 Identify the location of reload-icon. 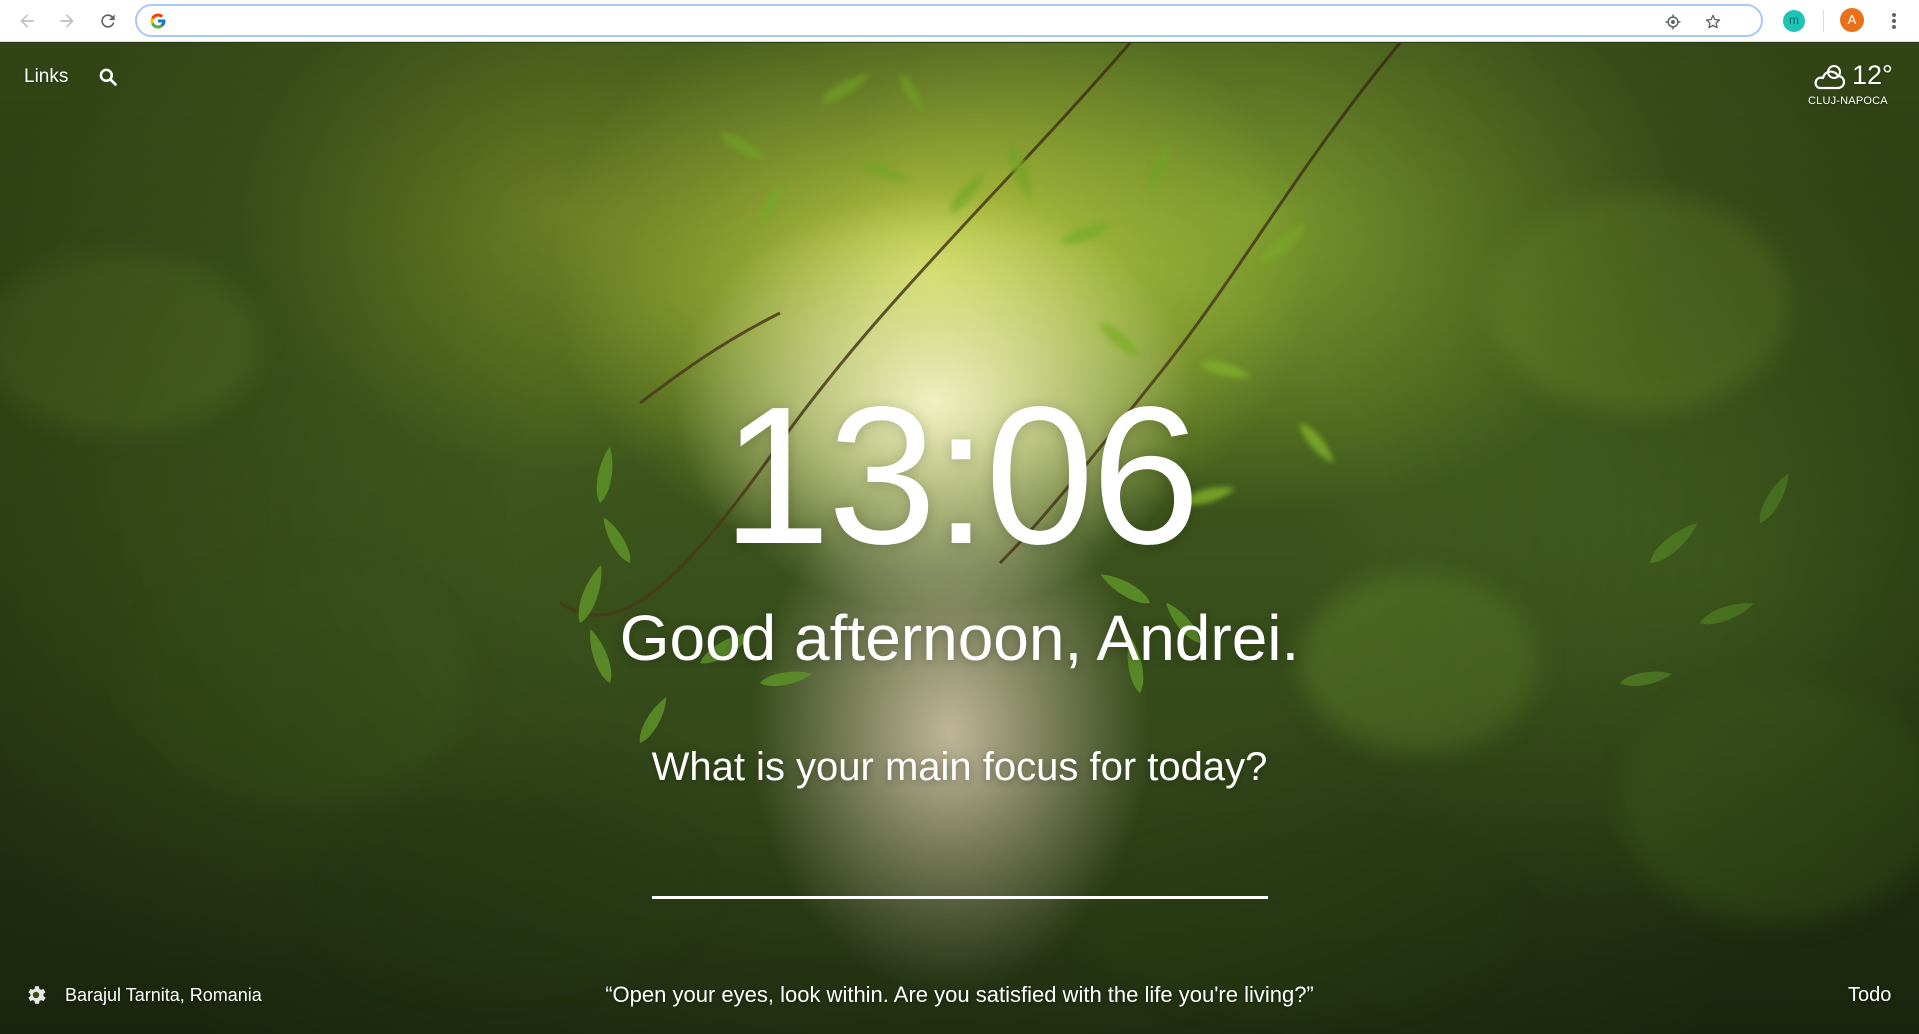
(108, 21).